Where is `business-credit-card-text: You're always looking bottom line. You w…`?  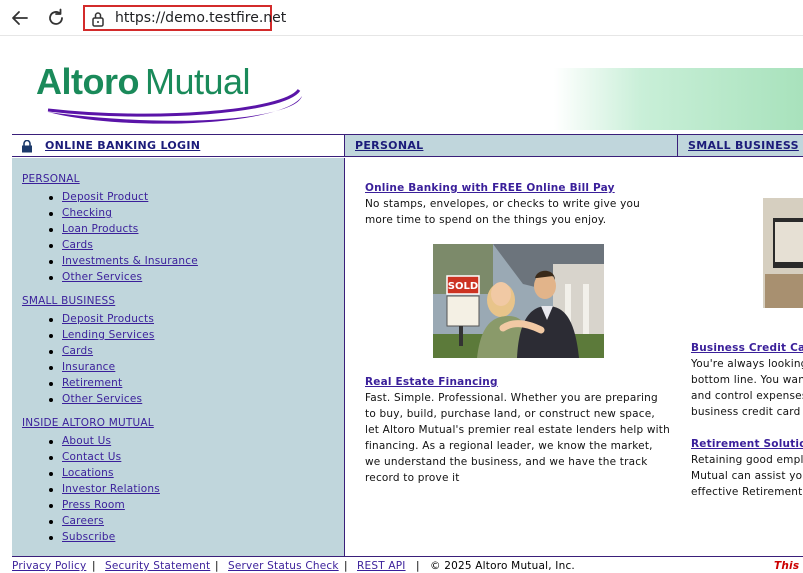 business-credit-card-text: You're always looking bottom line. You w… is located at coordinates (747, 388).